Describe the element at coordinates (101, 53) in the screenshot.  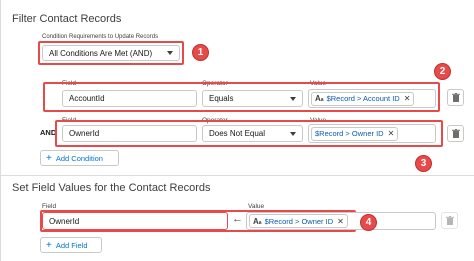
I see `condition-requirements-value: All Conditions Are Met (AND)` at that location.